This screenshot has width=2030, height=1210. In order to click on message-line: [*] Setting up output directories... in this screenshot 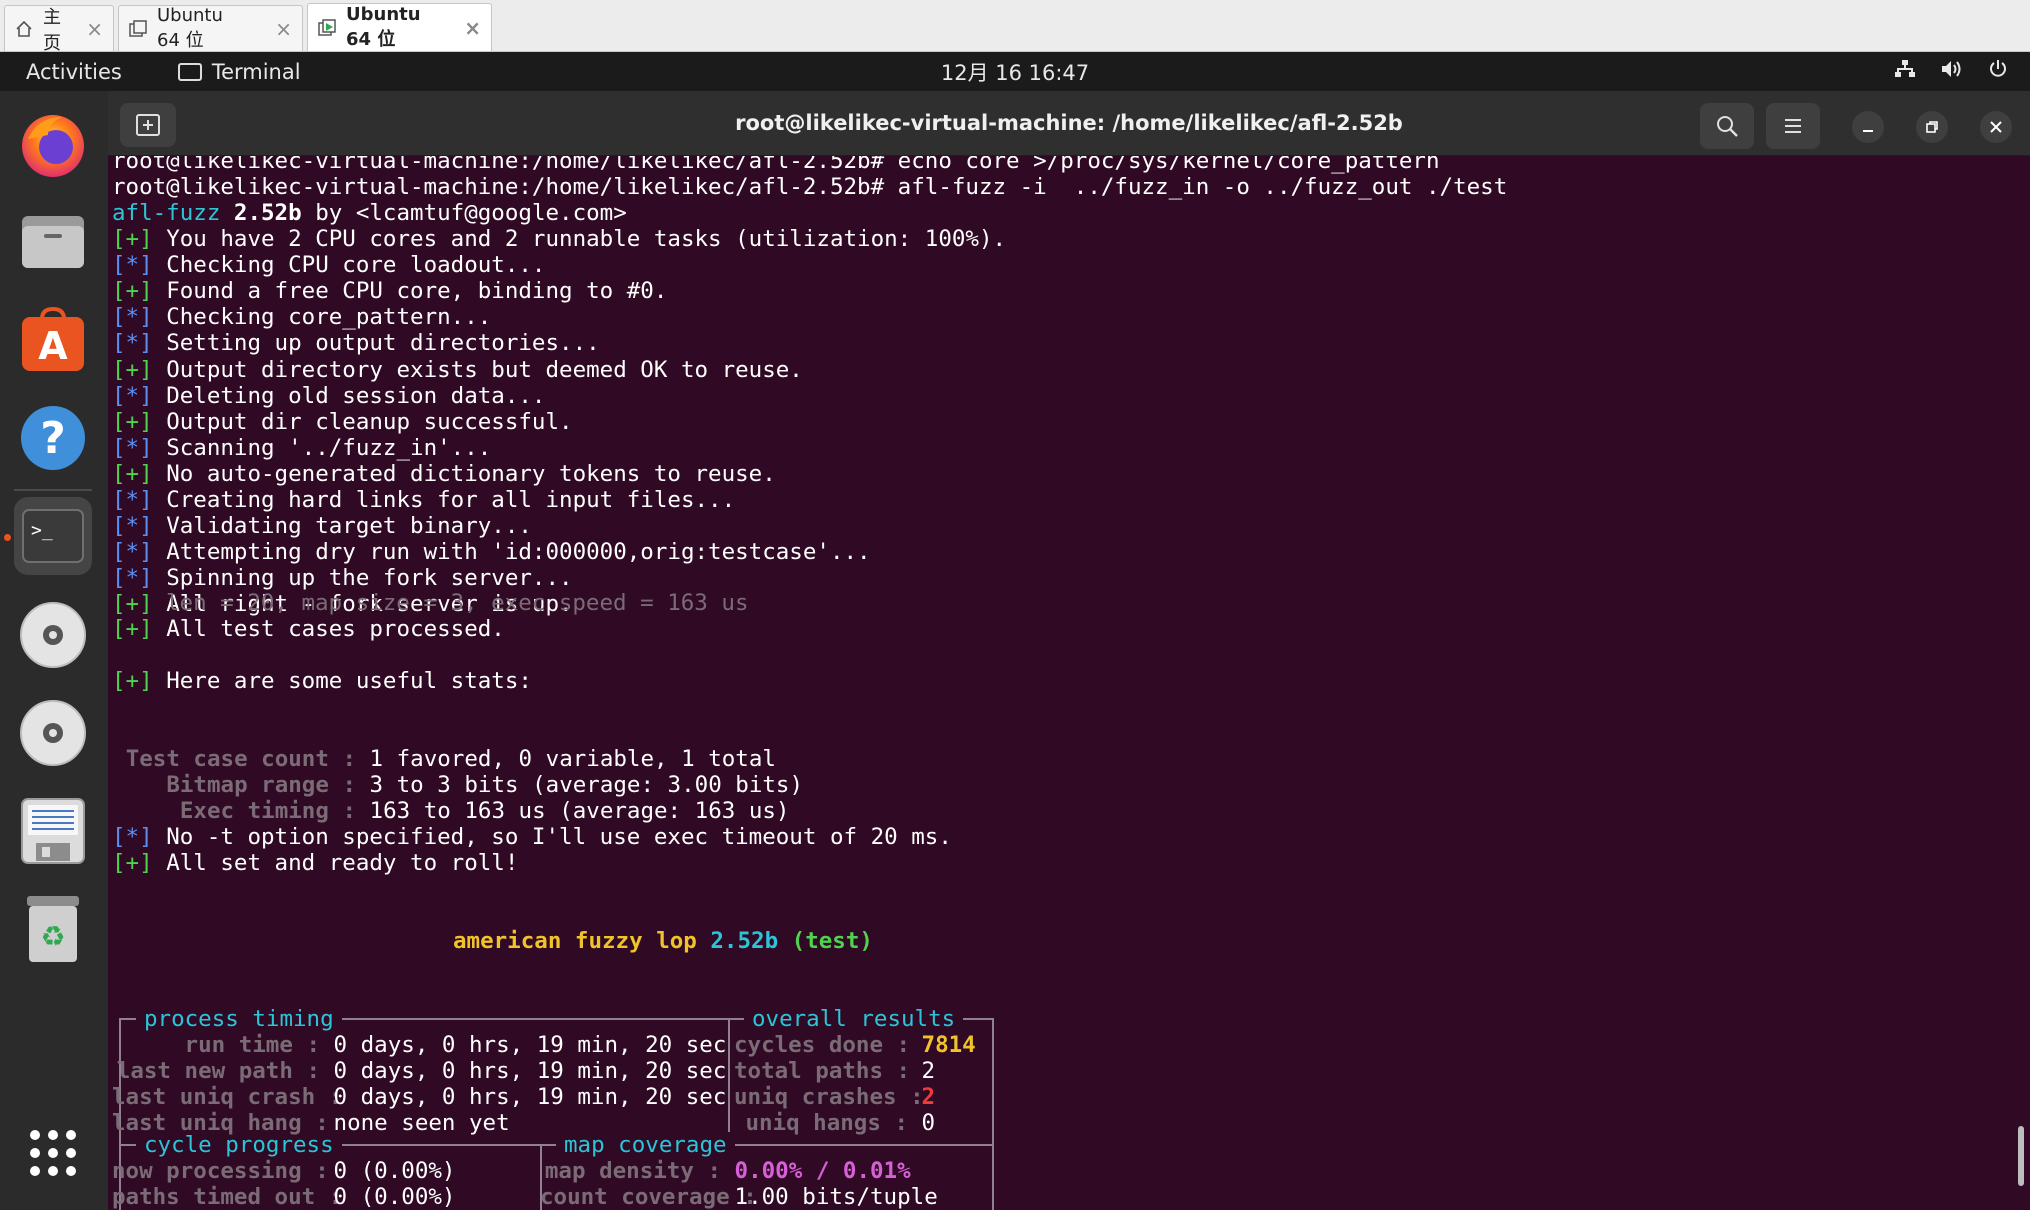, I will do `click(356, 343)`.